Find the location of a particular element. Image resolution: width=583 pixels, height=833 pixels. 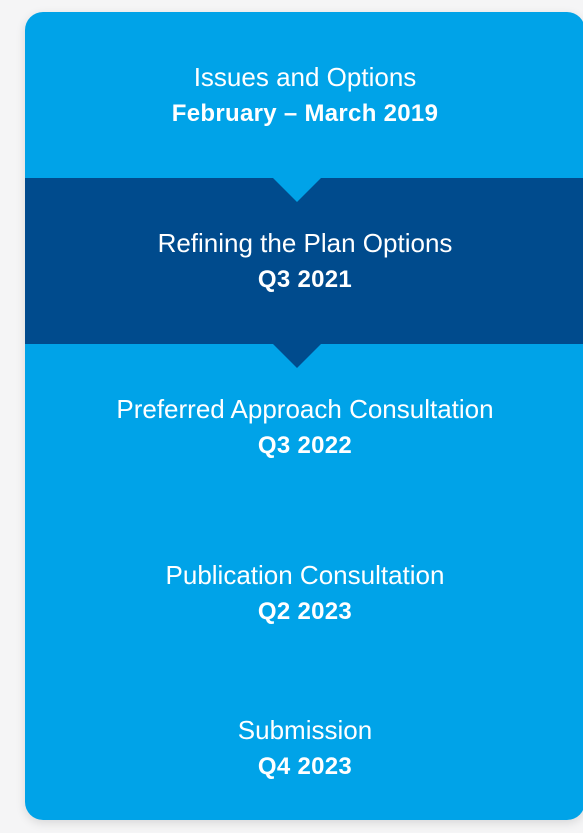

stage-label: Issues and Options is located at coordinates (305, 77).